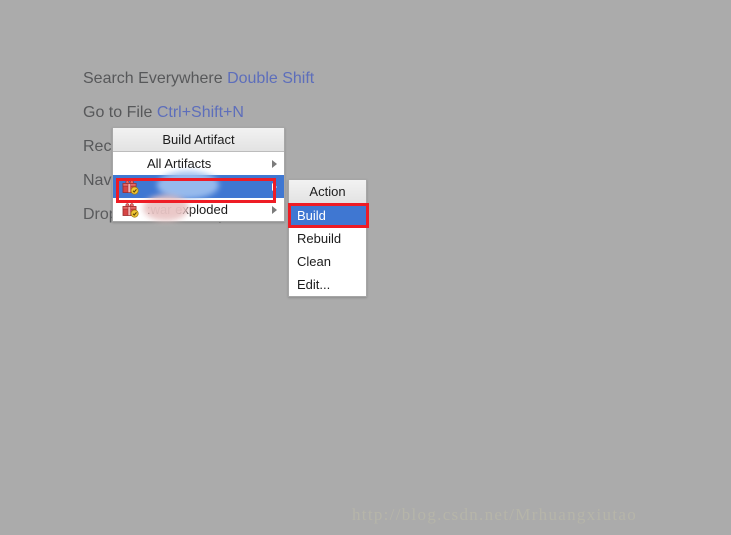 This screenshot has height=535, width=731. I want to click on build-artifact-popup: Build Artifact All Artifacts exploded, so click(198, 174).